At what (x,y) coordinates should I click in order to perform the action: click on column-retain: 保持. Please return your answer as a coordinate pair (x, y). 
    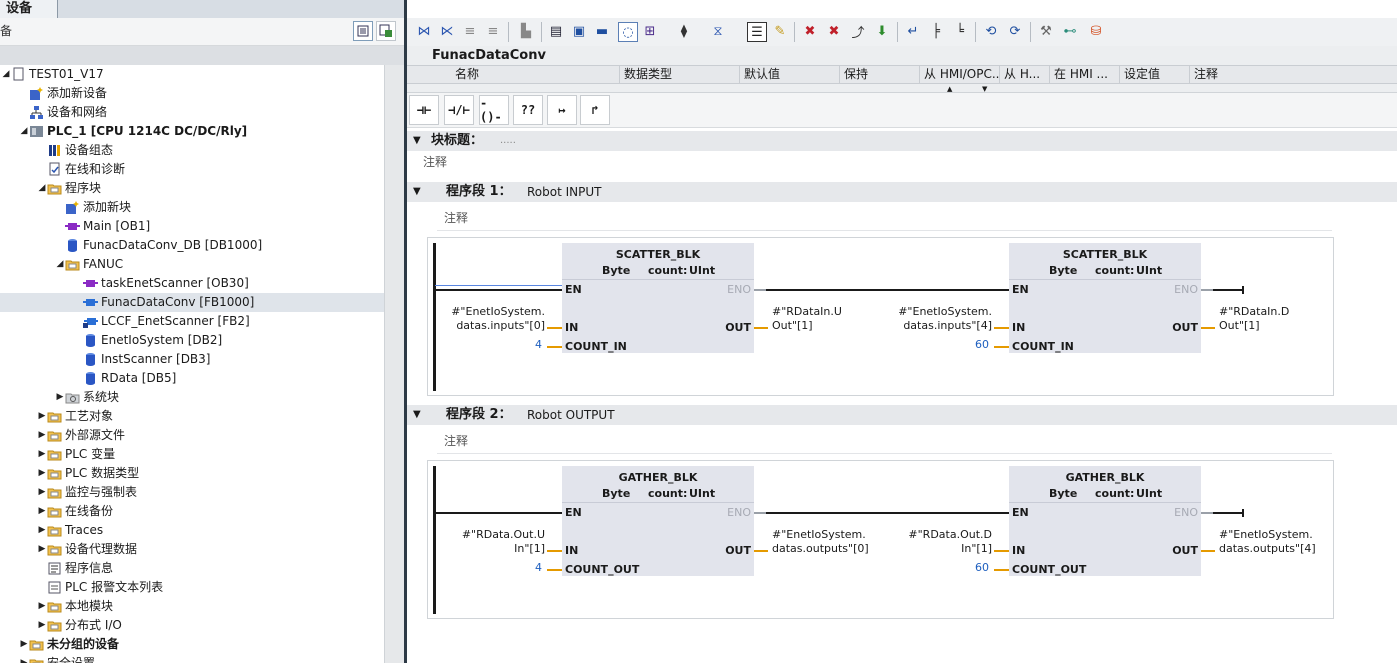
    Looking at the image, I should click on (880, 74).